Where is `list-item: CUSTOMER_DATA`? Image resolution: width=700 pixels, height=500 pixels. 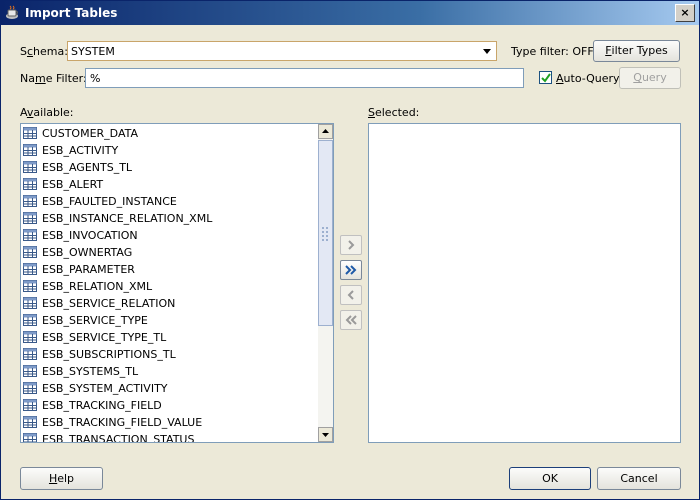
list-item: CUSTOMER_DATA is located at coordinates (168, 133).